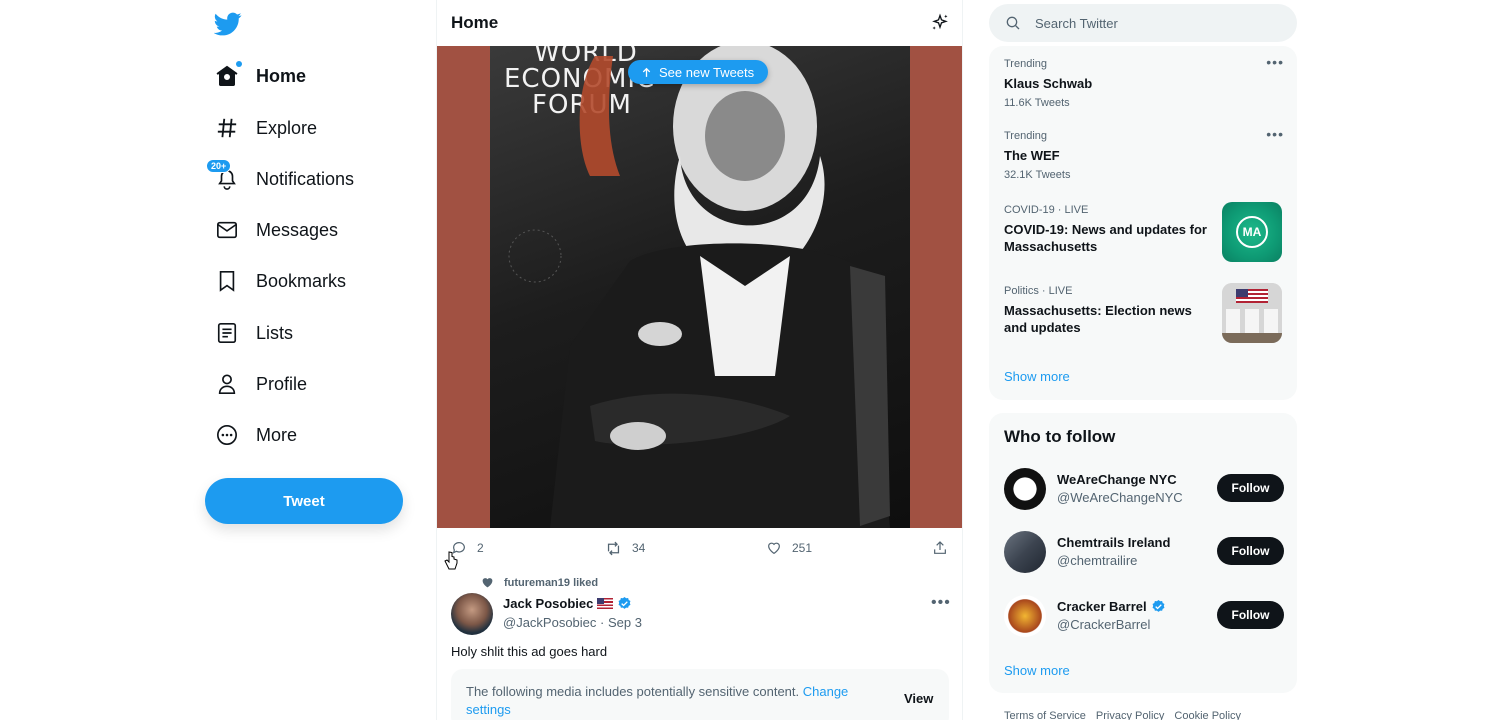 This screenshot has height=720, width=1504. I want to click on see-new-tweets-label: See new Tweets, so click(707, 72).